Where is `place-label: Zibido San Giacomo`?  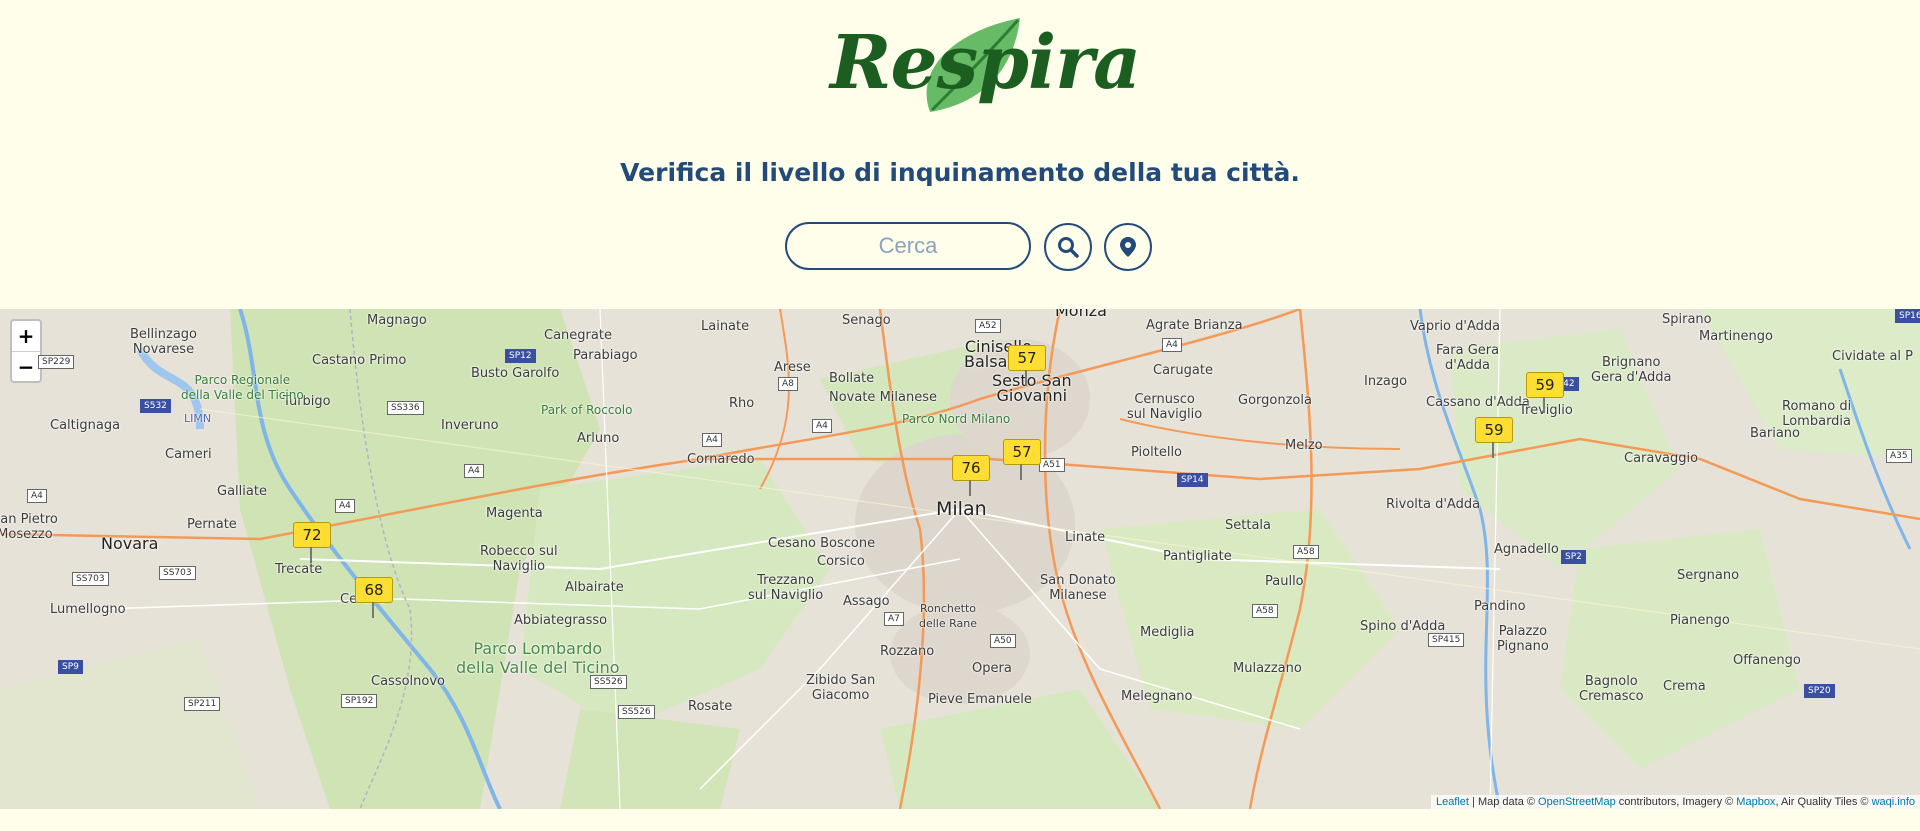 place-label: Zibido San Giacomo is located at coordinates (841, 688).